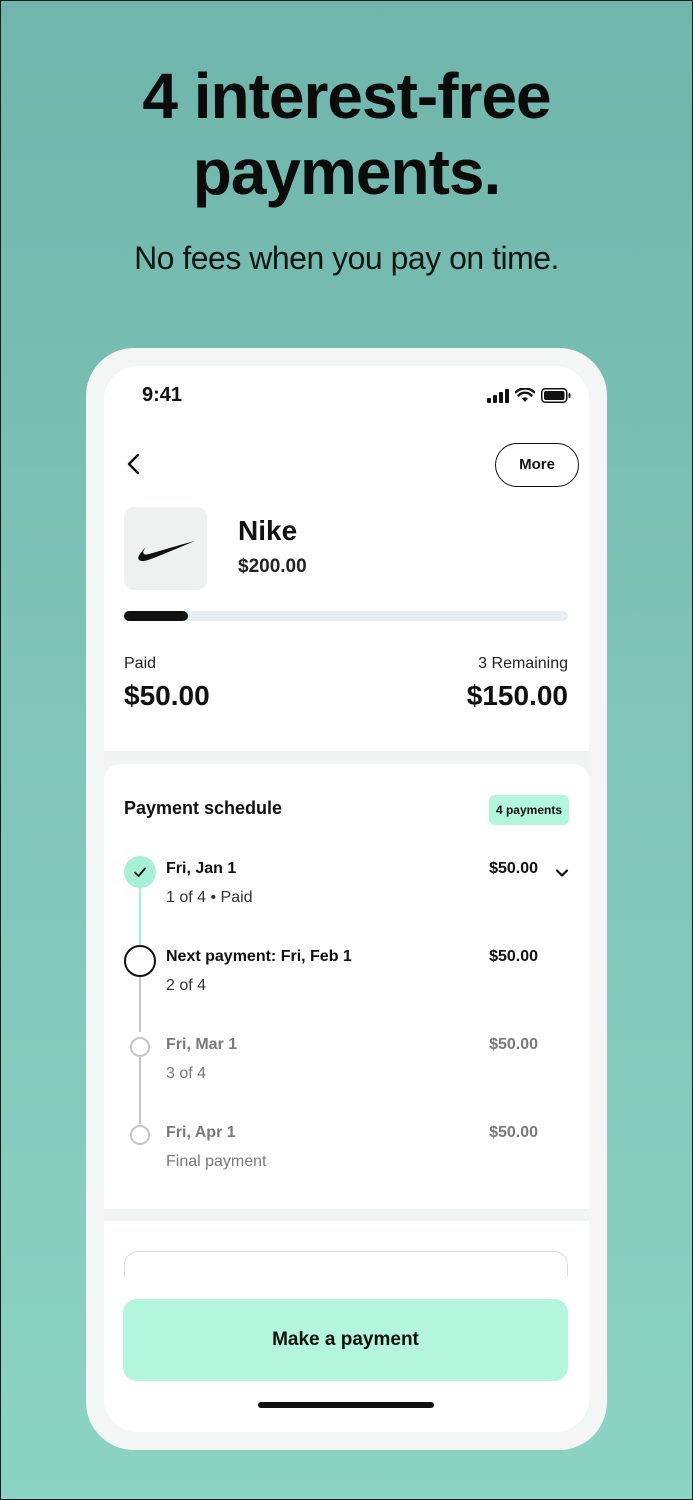 The height and width of the screenshot is (1500, 693). What do you see at coordinates (513, 868) in the screenshot?
I see `payment-1-amount: $50.00` at bounding box center [513, 868].